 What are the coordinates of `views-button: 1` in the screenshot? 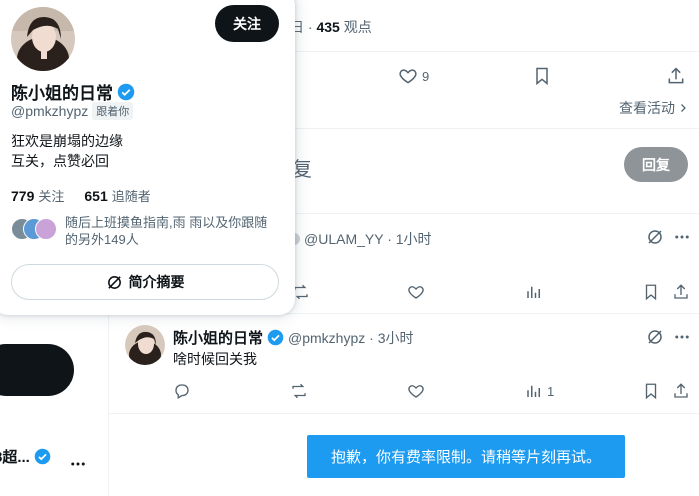 It's located at (539, 391).